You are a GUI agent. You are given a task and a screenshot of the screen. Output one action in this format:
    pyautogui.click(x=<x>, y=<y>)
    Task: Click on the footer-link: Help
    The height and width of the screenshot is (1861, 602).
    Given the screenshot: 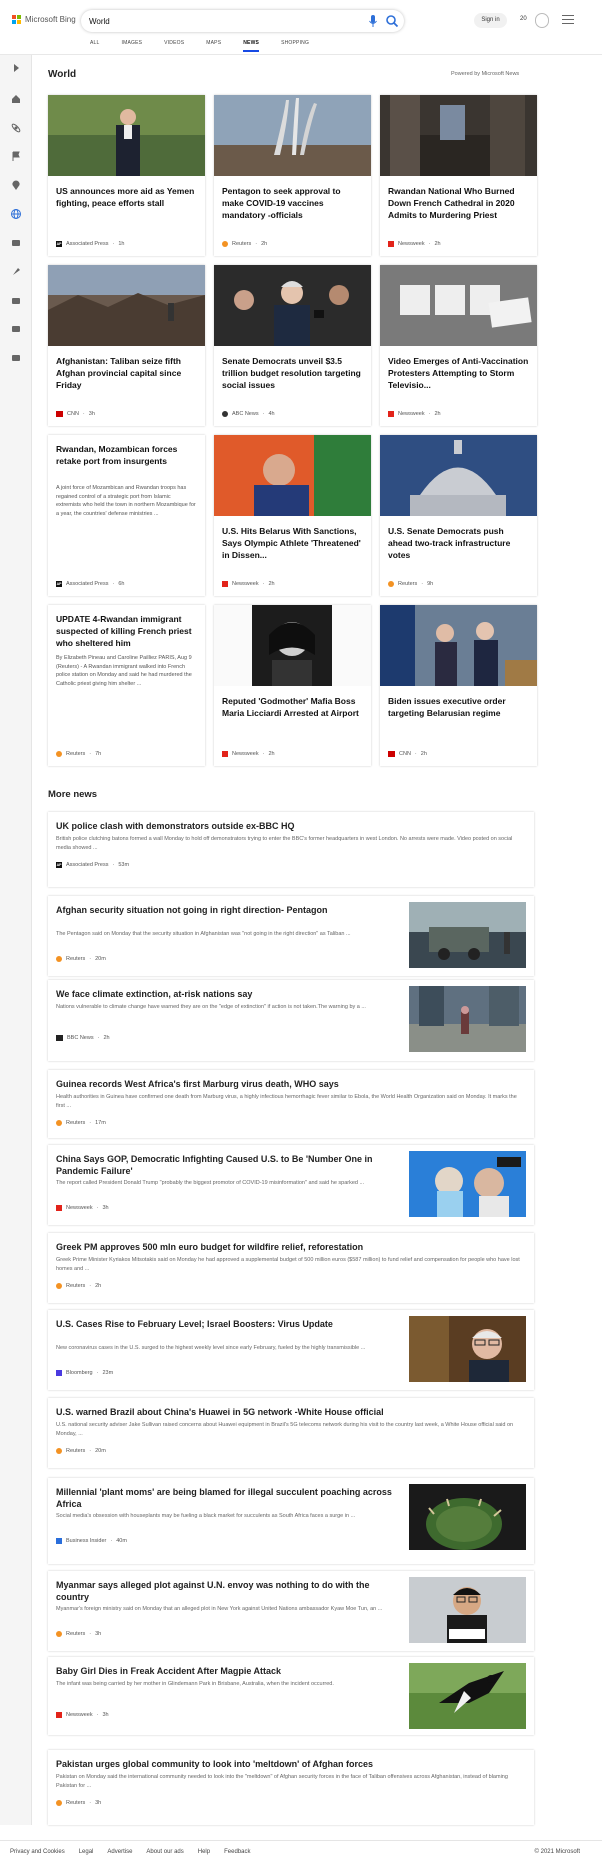 What is the action you would take?
    pyautogui.click(x=204, y=1852)
    